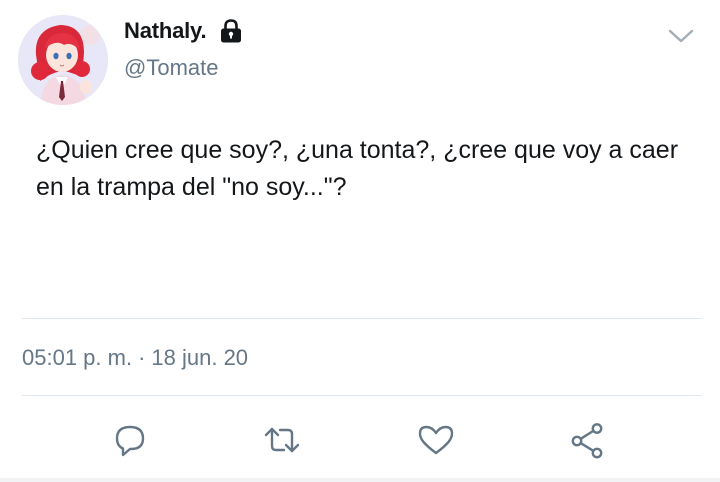 This screenshot has width=720, height=482. I want to click on share-icon, so click(587, 441).